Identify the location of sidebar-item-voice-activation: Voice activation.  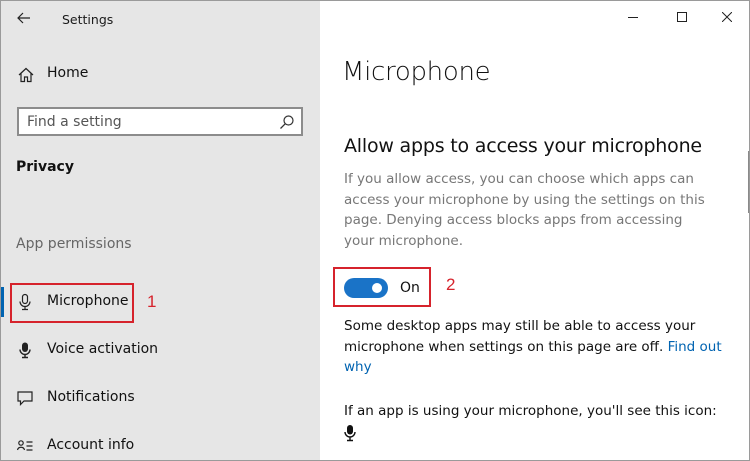
(160, 350).